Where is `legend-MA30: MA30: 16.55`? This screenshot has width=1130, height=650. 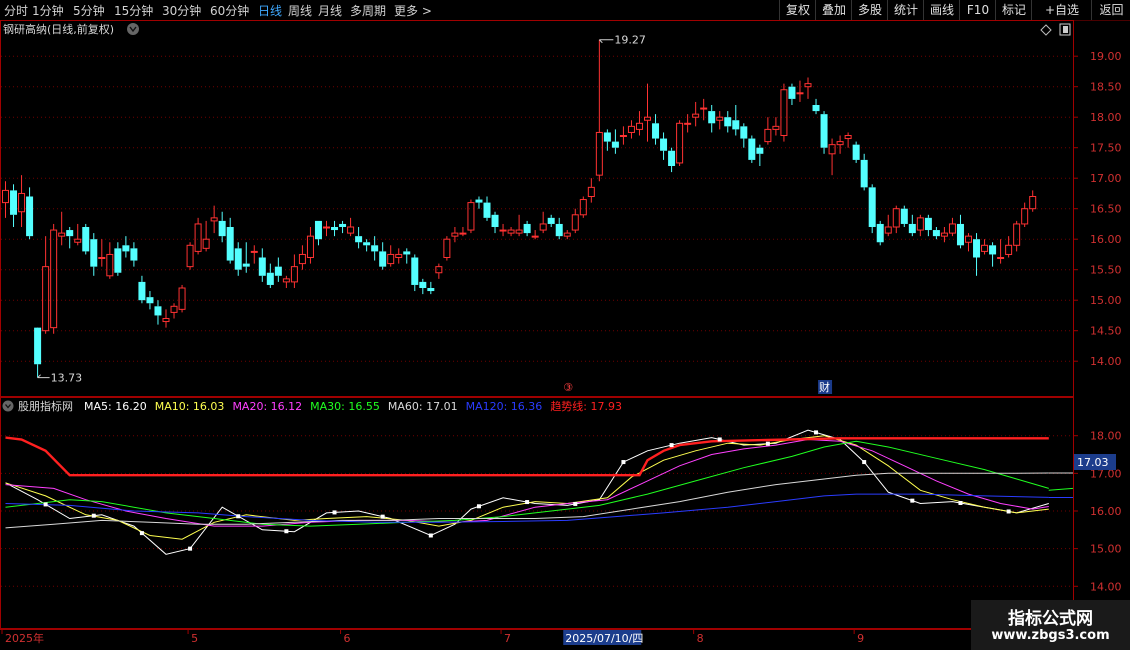 legend-MA30: MA30: 16.55 is located at coordinates (345, 406).